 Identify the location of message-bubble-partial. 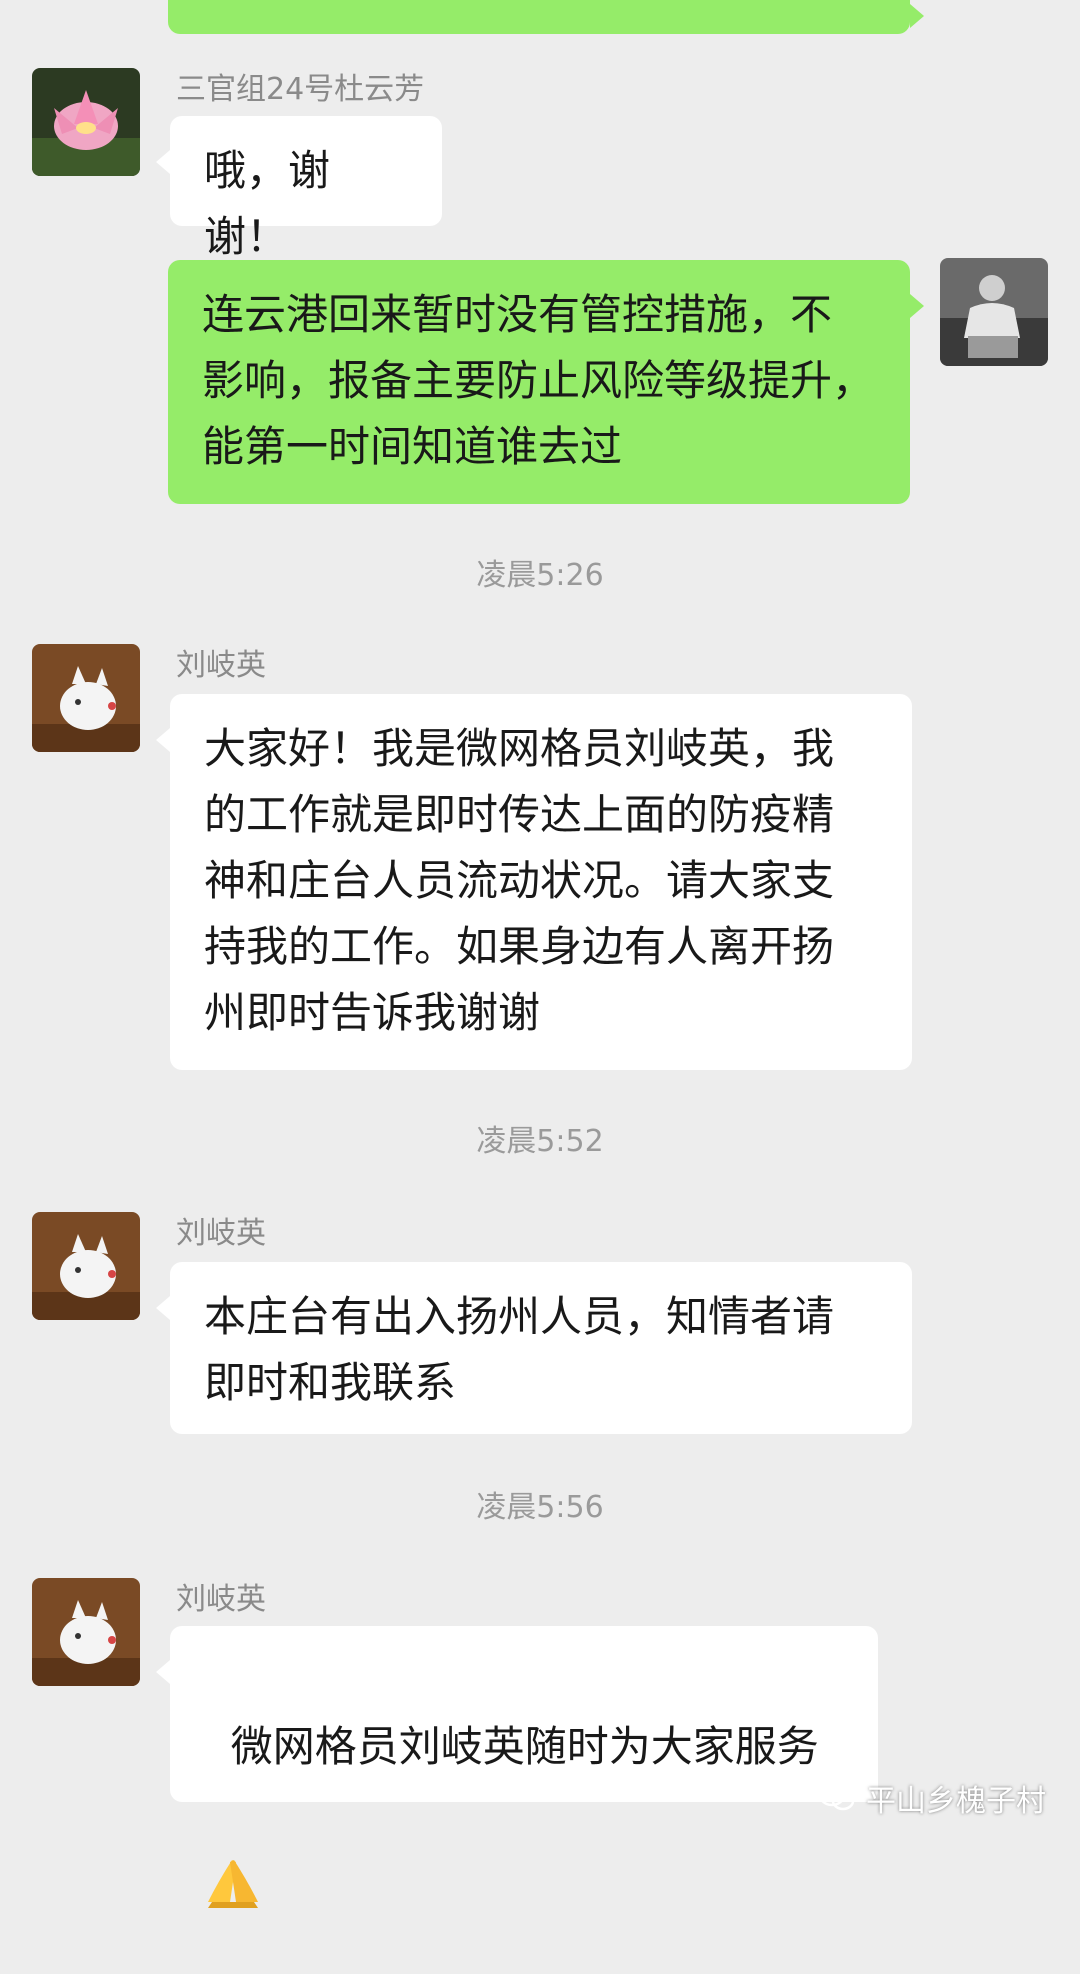
(546, 17).